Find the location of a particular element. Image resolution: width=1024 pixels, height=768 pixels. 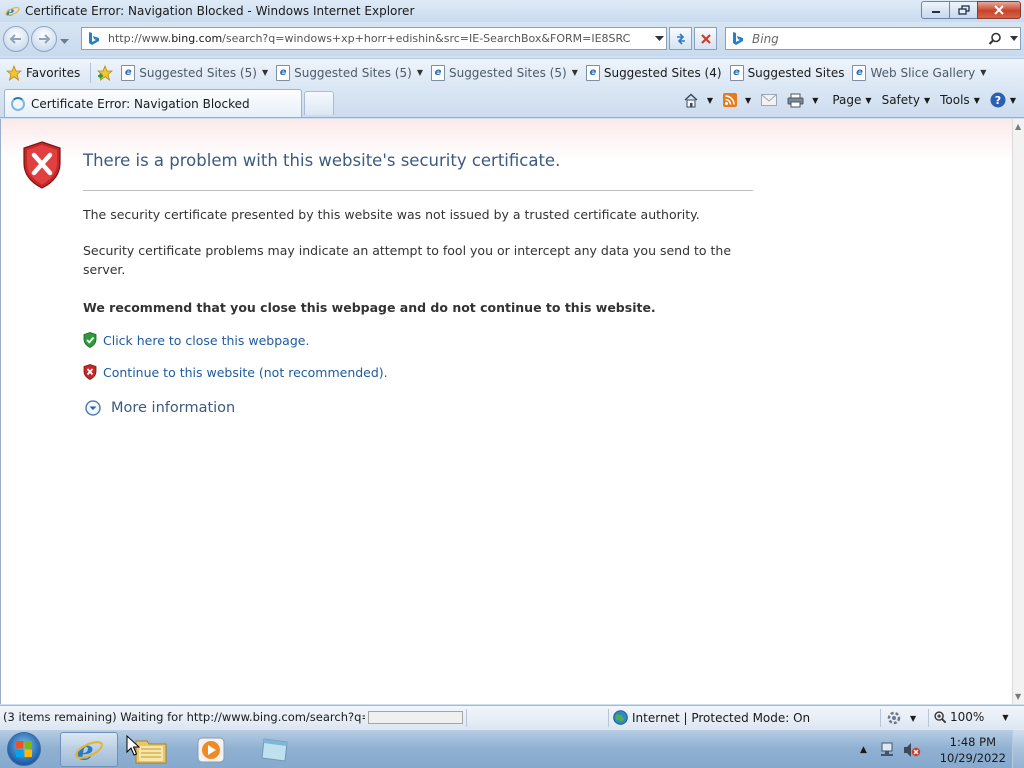

divider is located at coordinates (418, 190).